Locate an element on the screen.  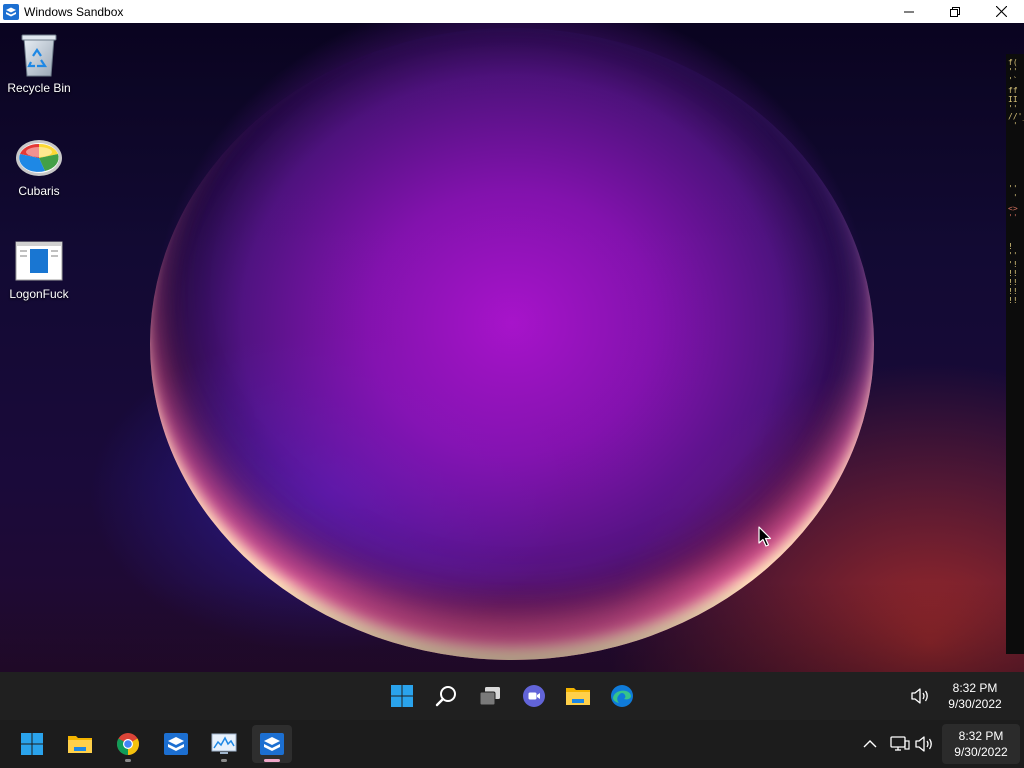
minimize-button is located at coordinates (909, 11).